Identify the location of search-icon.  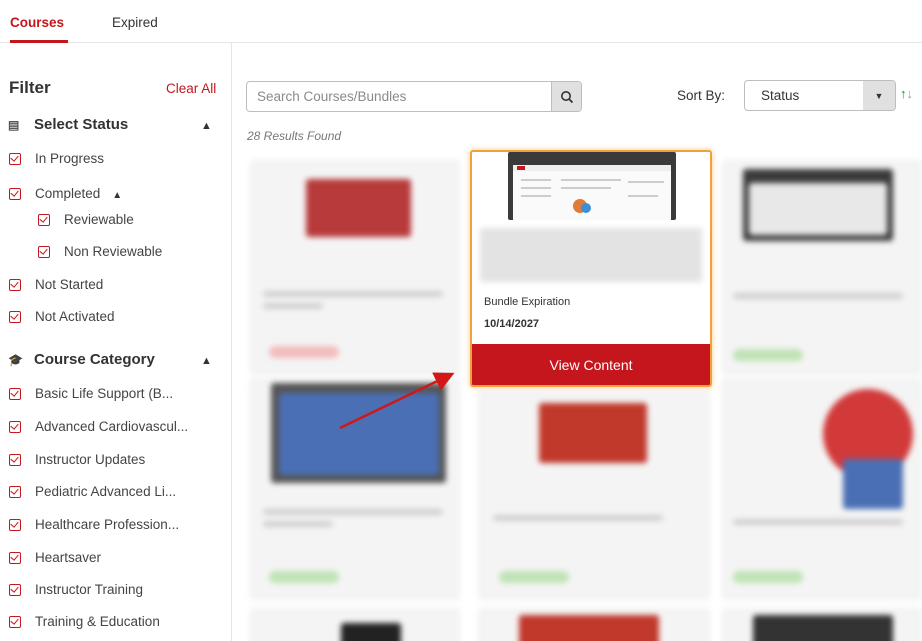
(566, 96).